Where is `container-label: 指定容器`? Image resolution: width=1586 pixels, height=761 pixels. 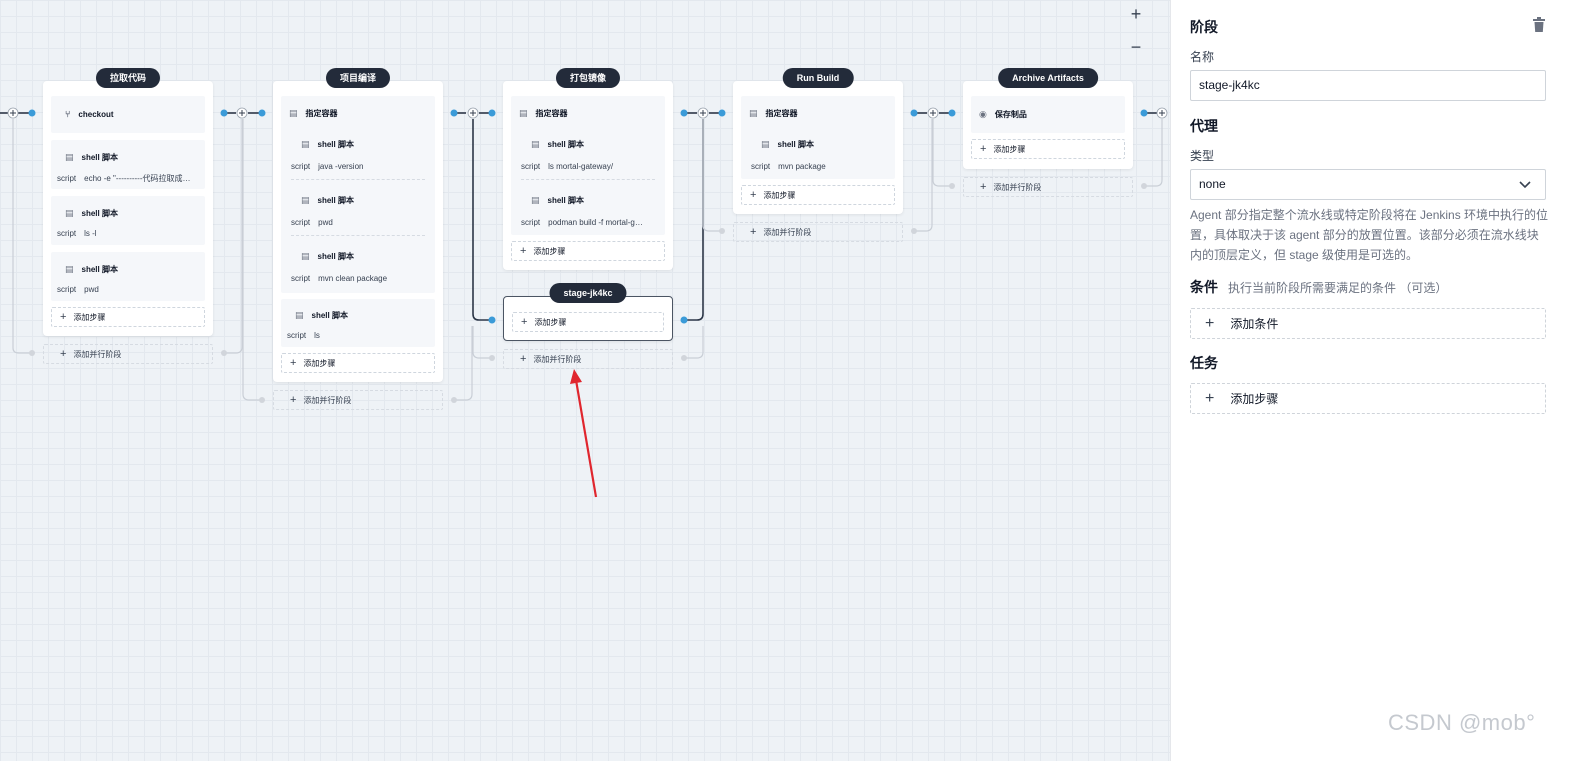 container-label: 指定容器 is located at coordinates (321, 113).